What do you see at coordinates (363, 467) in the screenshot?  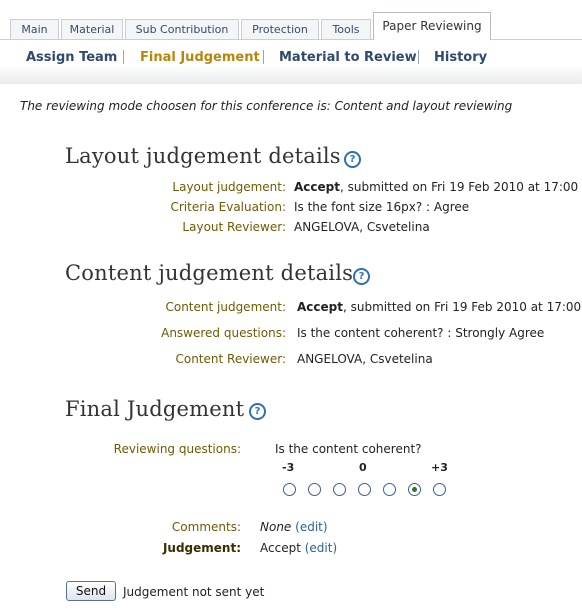 I see `scale-mid-label: 0` at bounding box center [363, 467].